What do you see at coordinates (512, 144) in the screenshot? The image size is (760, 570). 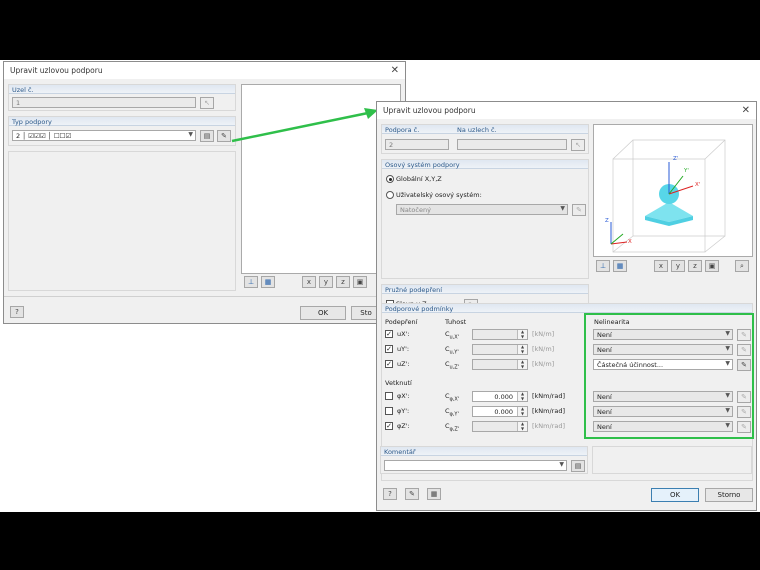 I see `nodes-input` at bounding box center [512, 144].